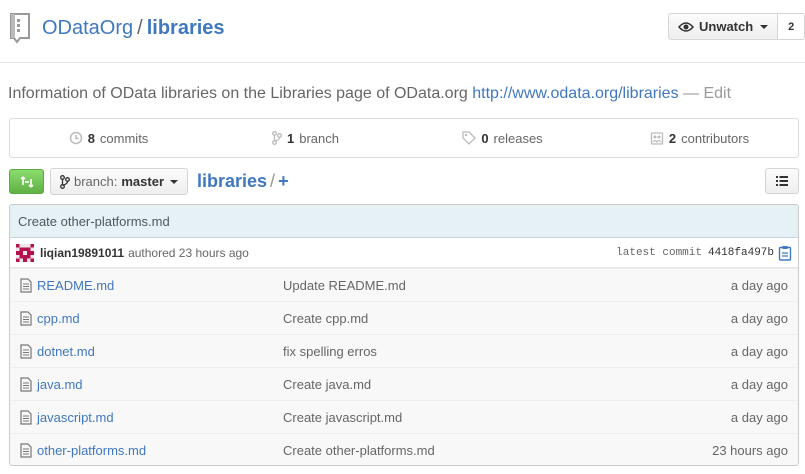 The width and height of the screenshot is (805, 474). I want to click on file-name-link: dotnet.md, so click(66, 351).